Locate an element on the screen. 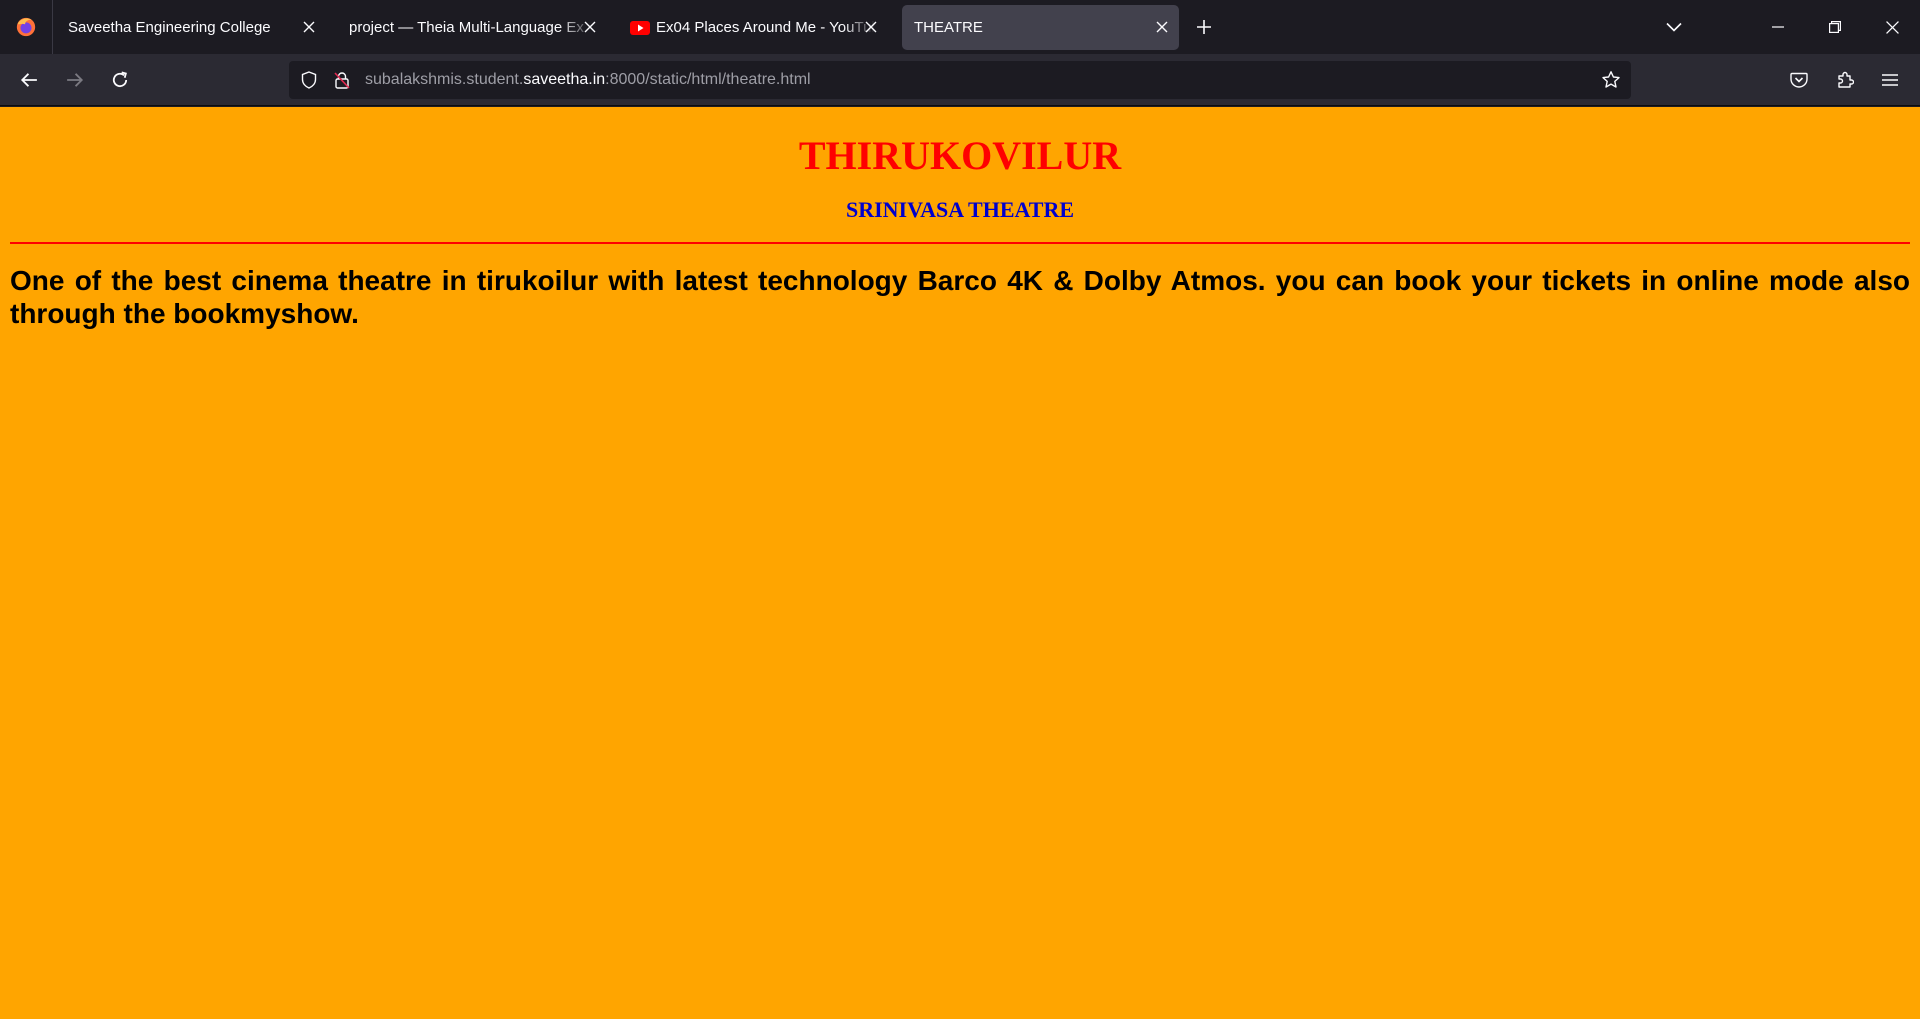  minimize-icon is located at coordinates (1778, 27).